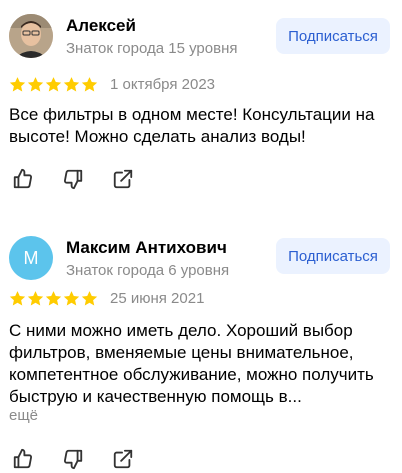 This screenshot has height=473, width=402. Describe the element at coordinates (101, 26) in the screenshot. I see `author-name: Алексей` at that location.